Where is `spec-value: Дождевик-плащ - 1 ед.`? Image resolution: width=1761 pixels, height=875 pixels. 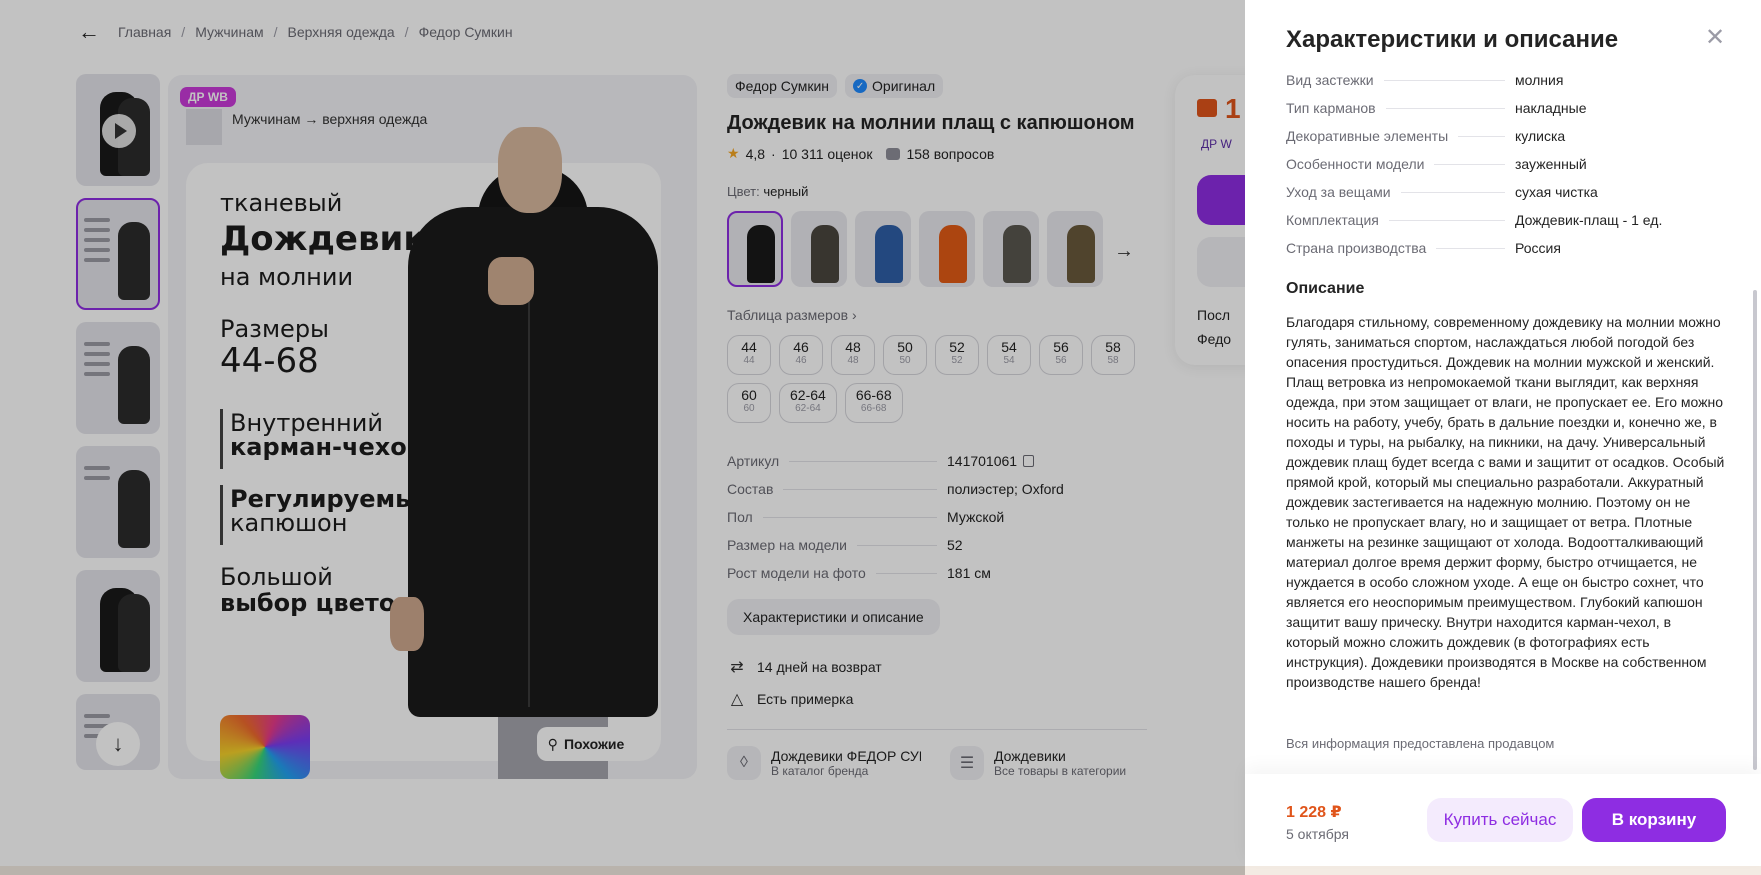 spec-value: Дождевик-плащ - 1 ед. is located at coordinates (1589, 220).